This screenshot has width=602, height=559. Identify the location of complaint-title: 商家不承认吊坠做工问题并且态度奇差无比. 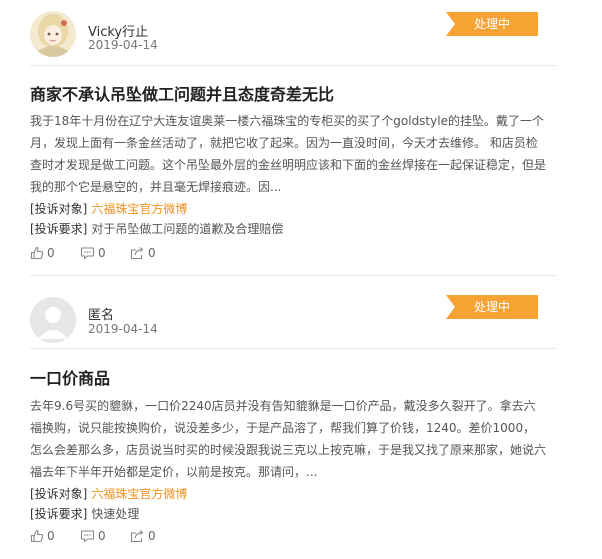
(182, 93).